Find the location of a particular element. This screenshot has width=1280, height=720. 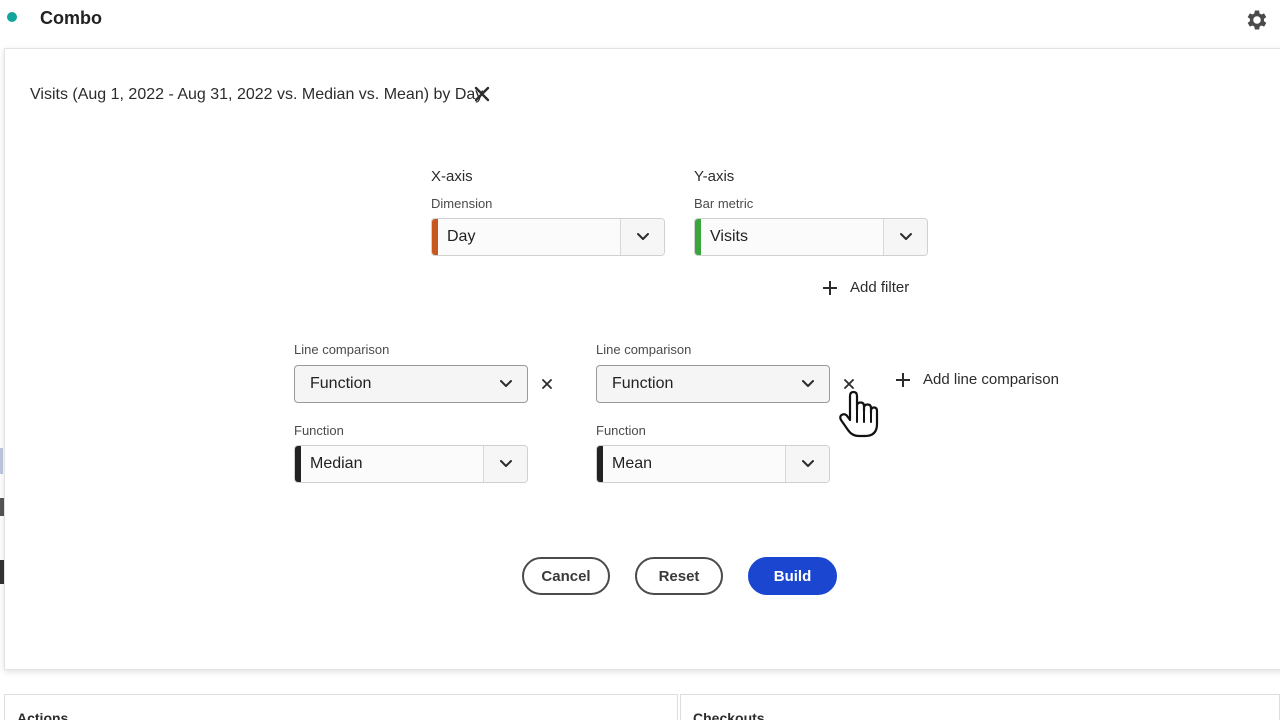

function-value: Median is located at coordinates (392, 464).